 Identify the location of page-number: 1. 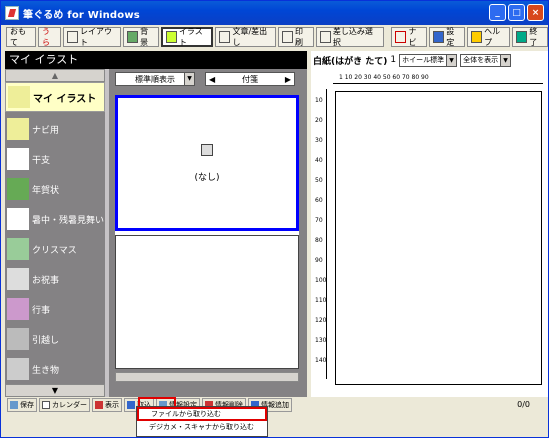
(393, 60).